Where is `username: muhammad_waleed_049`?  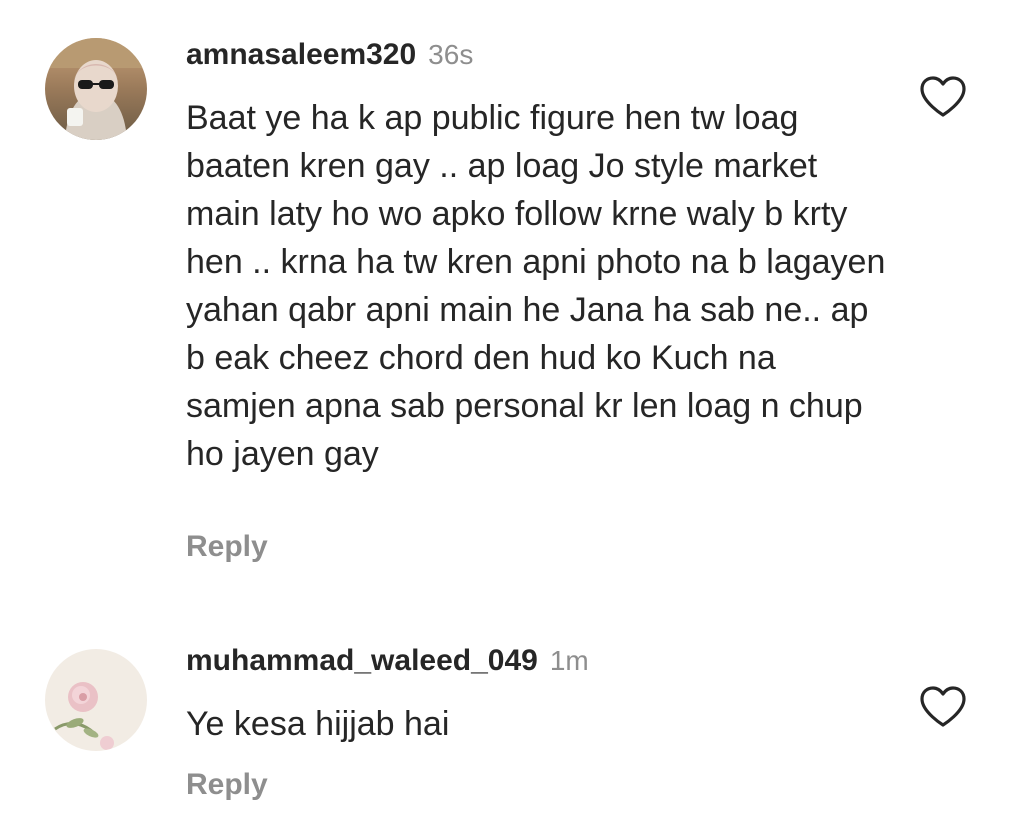 username: muhammad_waleed_049 is located at coordinates (362, 660).